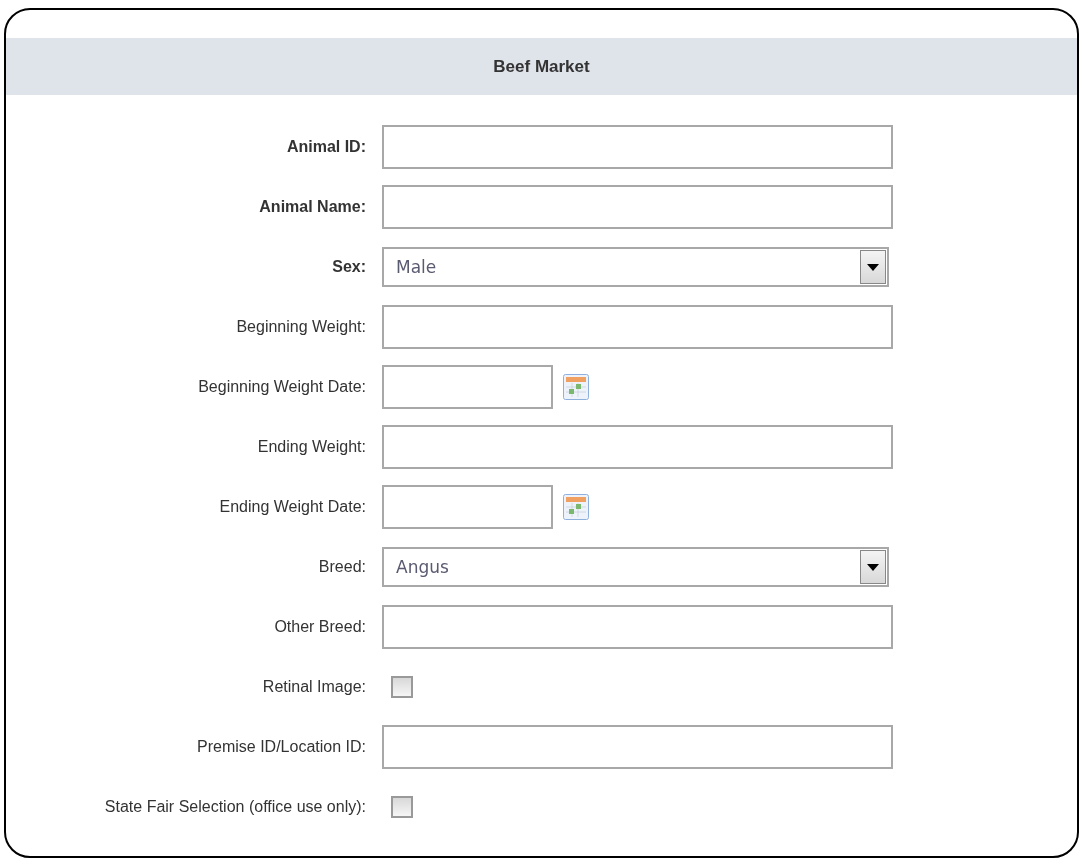 The width and height of the screenshot is (1081, 865). I want to click on field-label: Sex:, so click(349, 267).